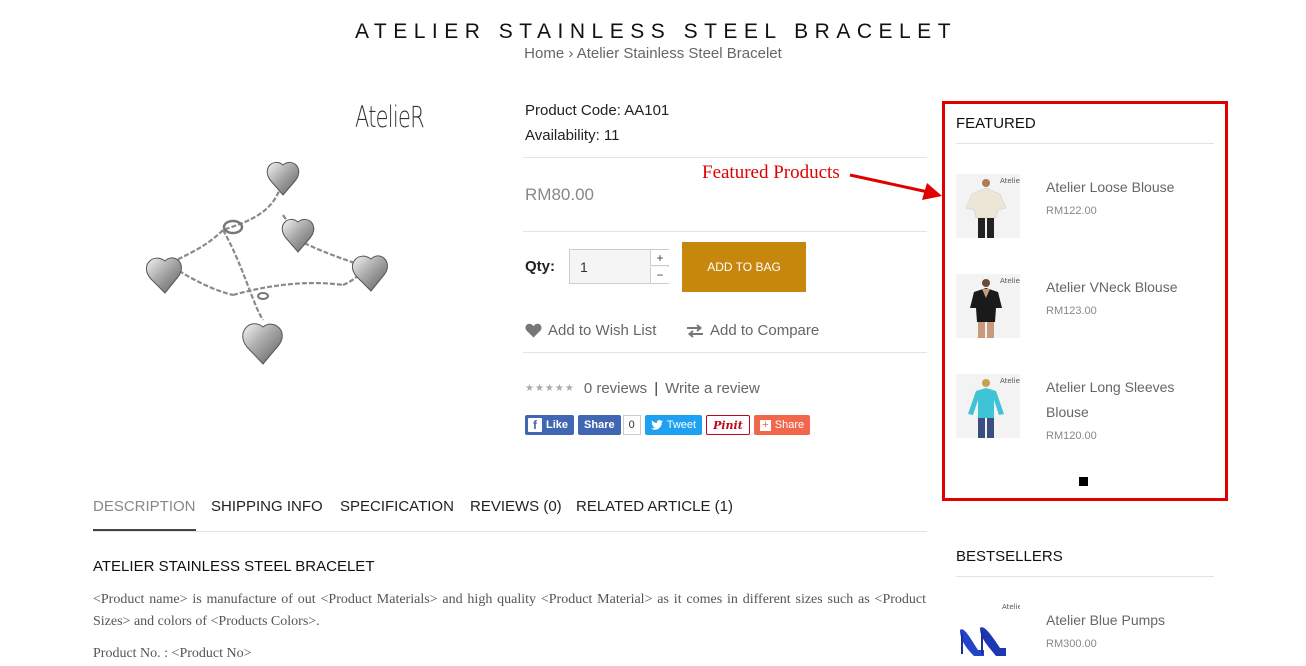 This screenshot has height=666, width=1306. Describe the element at coordinates (172, 653) in the screenshot. I see `description-product-no: Product No. : <Product No>` at that location.